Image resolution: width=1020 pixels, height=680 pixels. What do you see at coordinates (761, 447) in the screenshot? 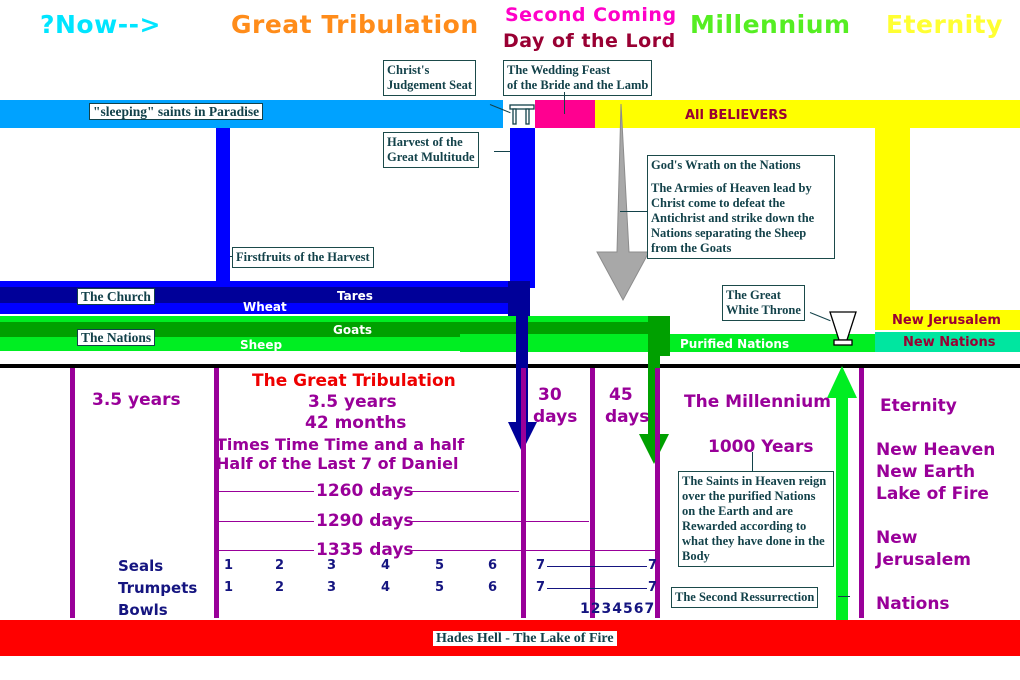
I see `label-millennium-years: 1000 Years` at bounding box center [761, 447].